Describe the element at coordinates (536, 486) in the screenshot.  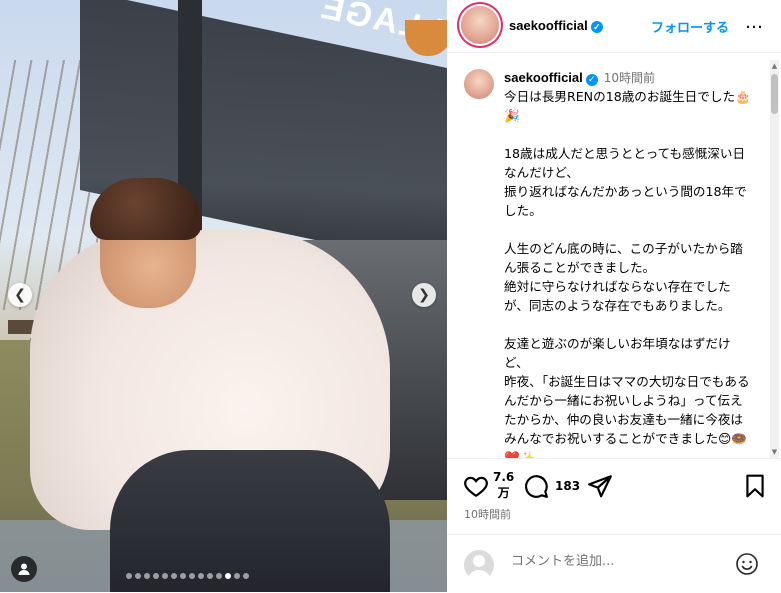
I see `comment-icon` at that location.